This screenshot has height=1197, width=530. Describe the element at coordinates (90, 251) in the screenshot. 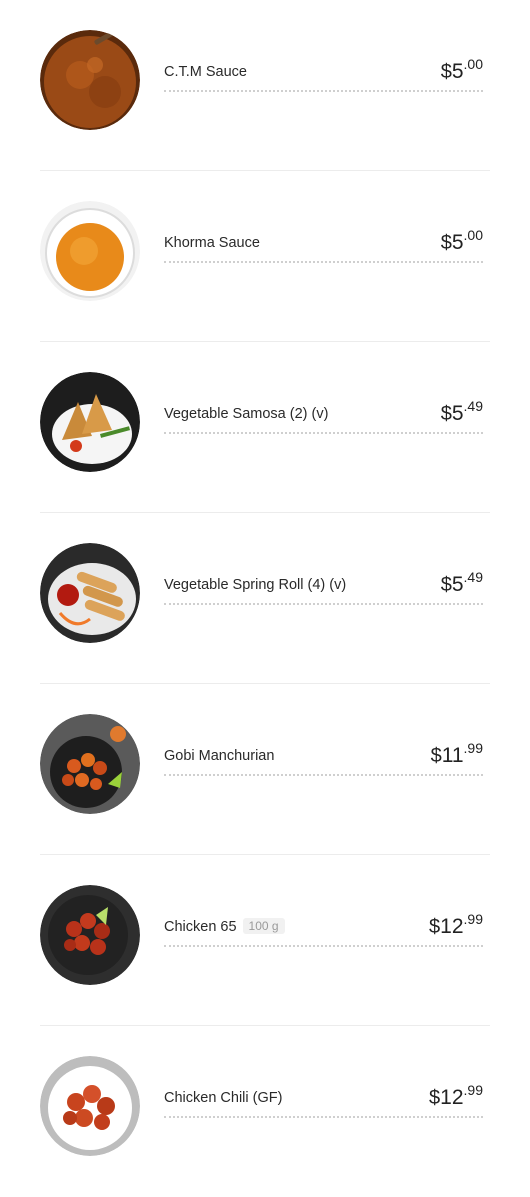

I see `khorma-sauce-image` at that location.